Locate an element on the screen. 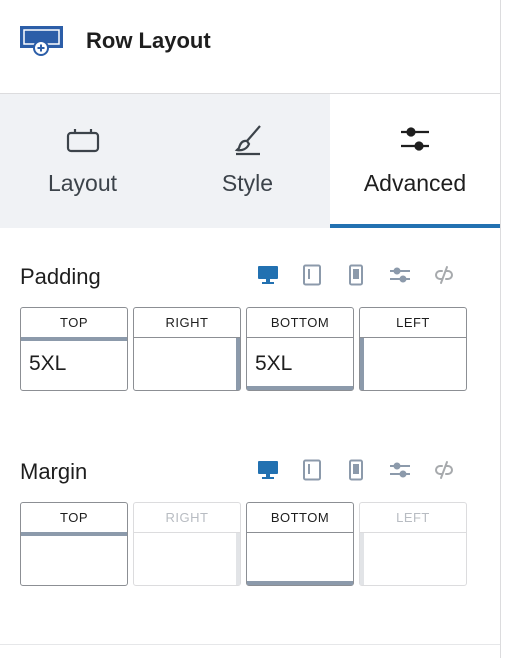 Image resolution: width=506 pixels, height=658 pixels. row-layout-icon is located at coordinates (42, 43).